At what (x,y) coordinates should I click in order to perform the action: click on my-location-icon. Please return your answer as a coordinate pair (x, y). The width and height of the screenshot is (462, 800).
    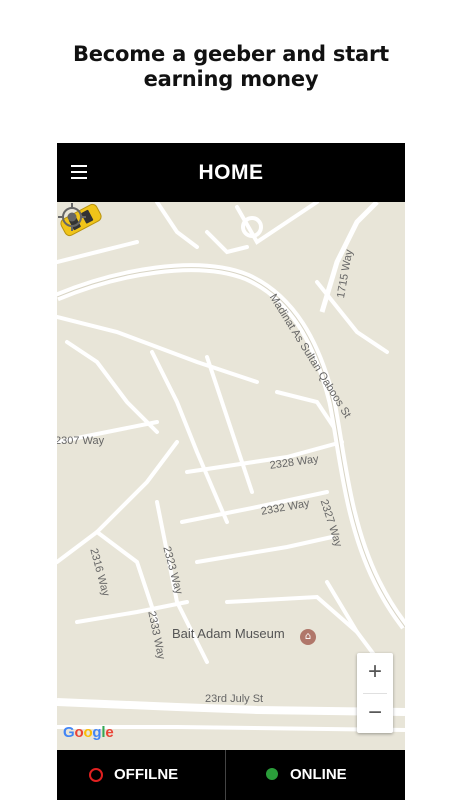
    Looking at the image, I should click on (72, 217).